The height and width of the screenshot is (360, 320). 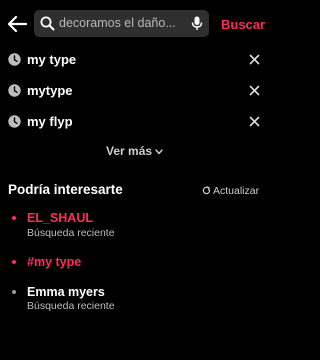 I want to click on search-header: decoramos el daño... Buscar, so click(x=135, y=24).